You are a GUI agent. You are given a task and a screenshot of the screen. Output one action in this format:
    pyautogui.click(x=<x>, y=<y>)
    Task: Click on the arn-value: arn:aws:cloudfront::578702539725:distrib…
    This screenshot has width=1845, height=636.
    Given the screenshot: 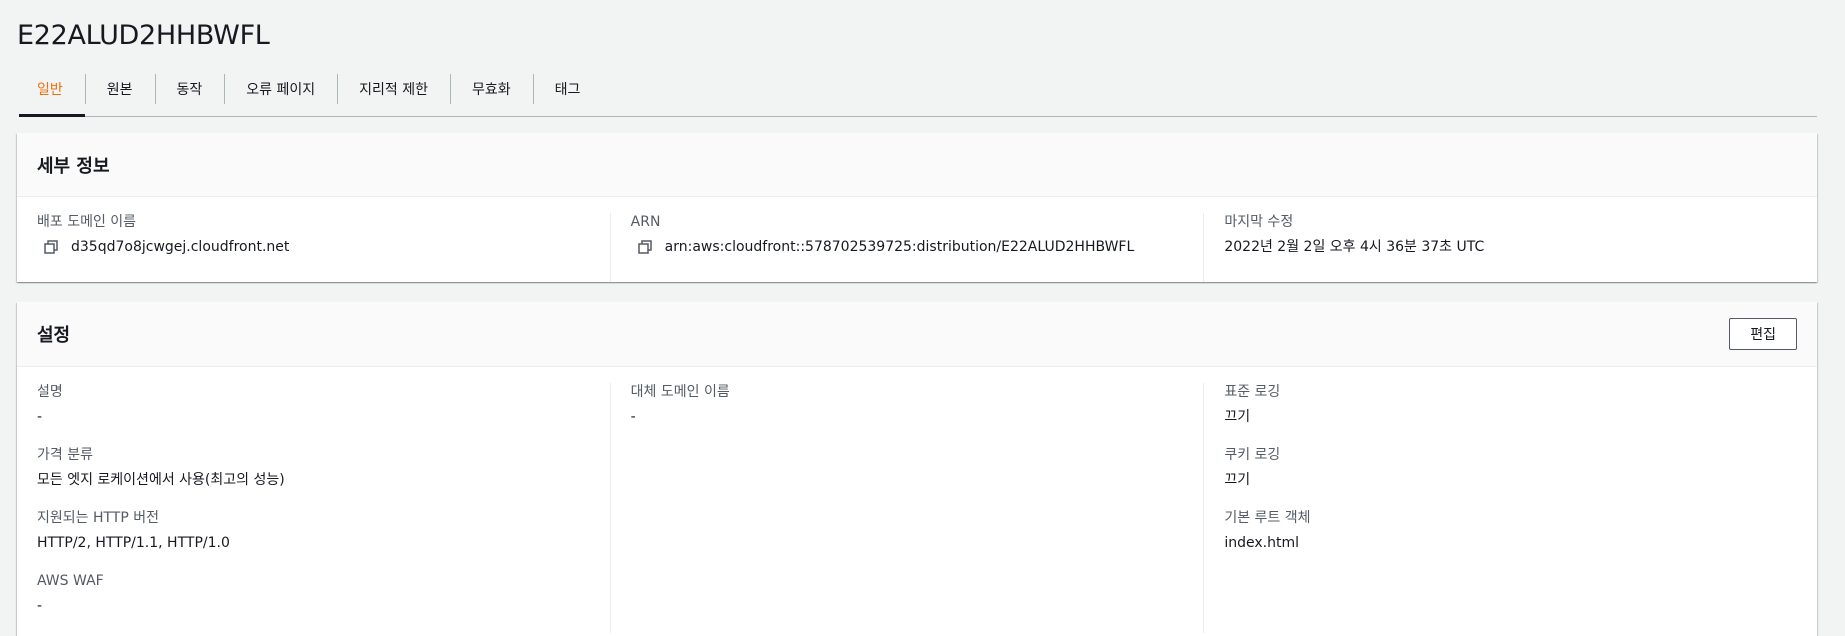 What is the action you would take?
    pyautogui.click(x=899, y=247)
    